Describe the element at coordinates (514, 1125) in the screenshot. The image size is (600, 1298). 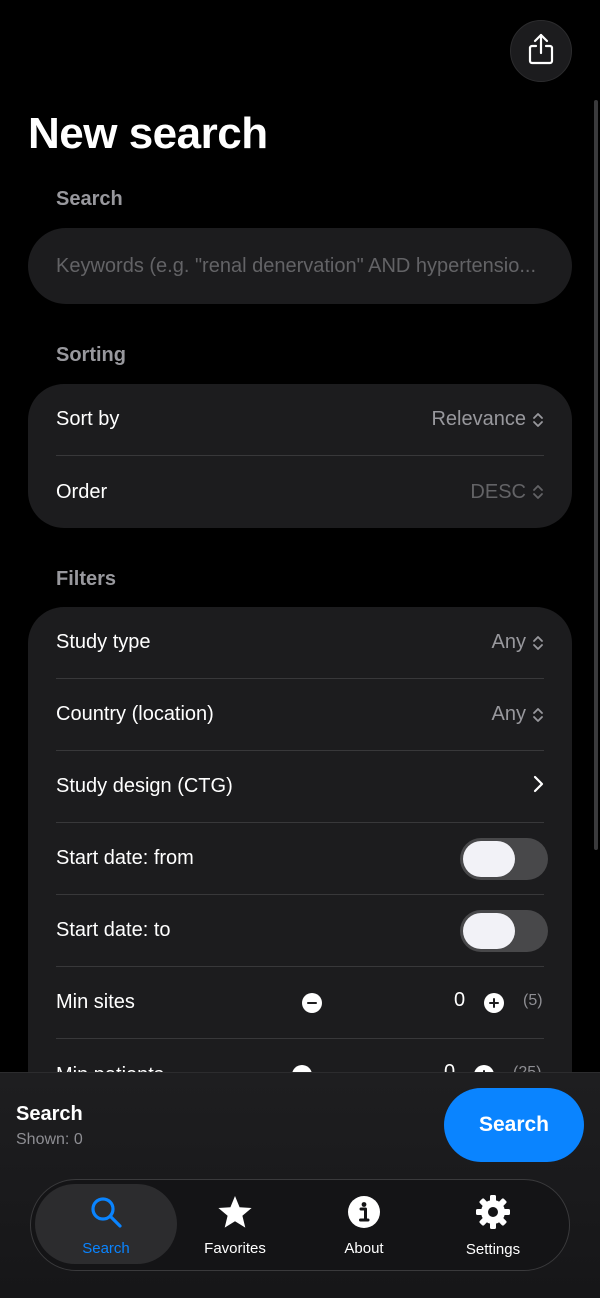
I see `search-button: Search` at that location.